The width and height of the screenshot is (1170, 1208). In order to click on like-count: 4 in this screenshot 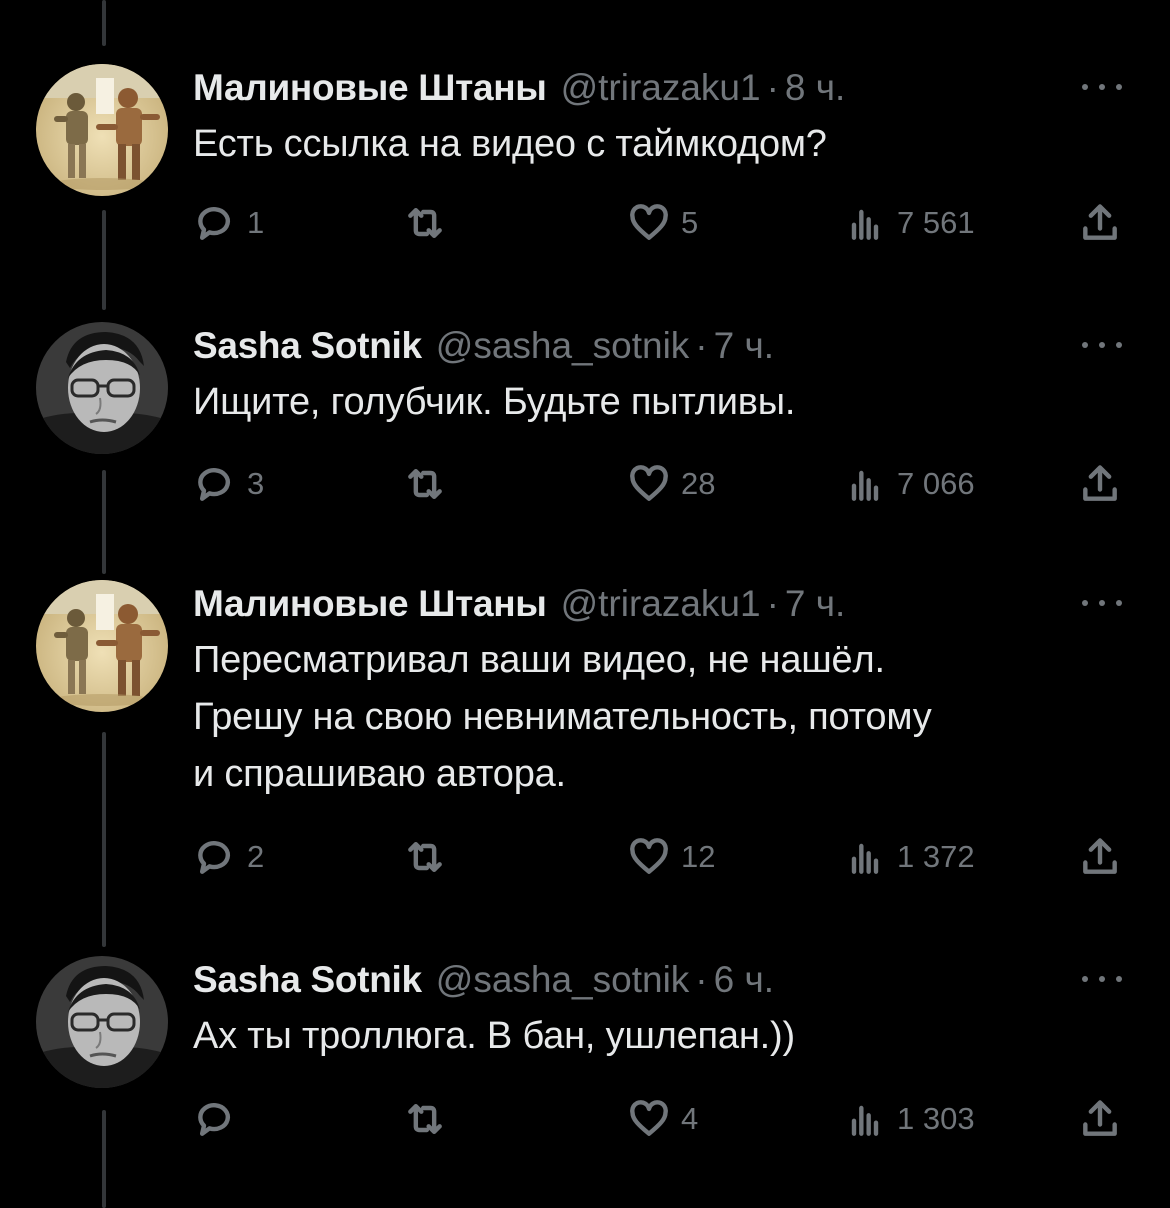, I will do `click(690, 1118)`.